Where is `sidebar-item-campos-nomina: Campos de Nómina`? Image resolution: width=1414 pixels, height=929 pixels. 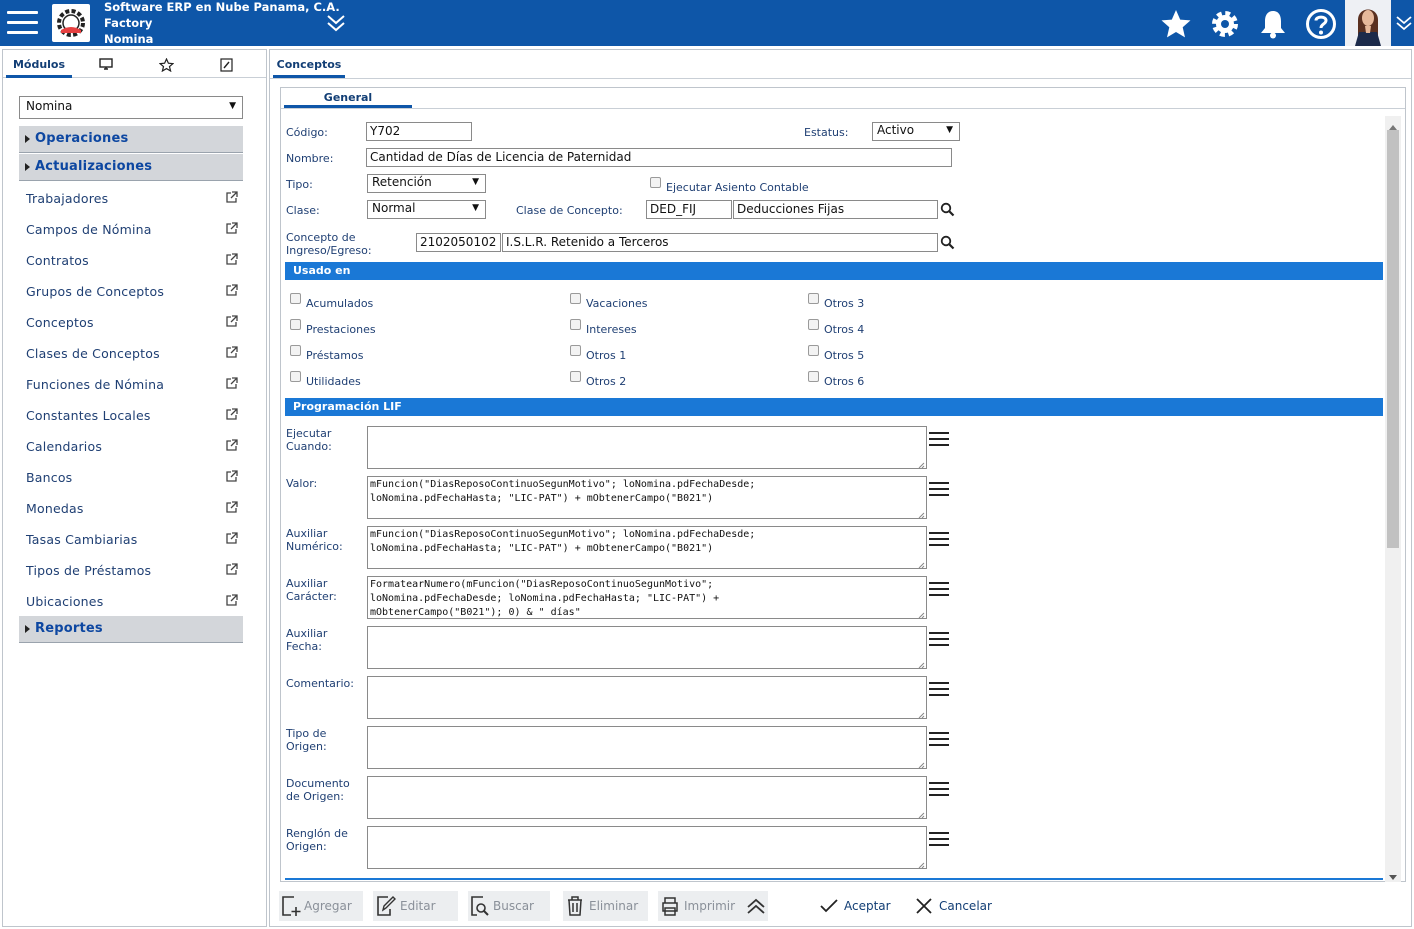 sidebar-item-campos-nomina: Campos de Nómina is located at coordinates (132, 232).